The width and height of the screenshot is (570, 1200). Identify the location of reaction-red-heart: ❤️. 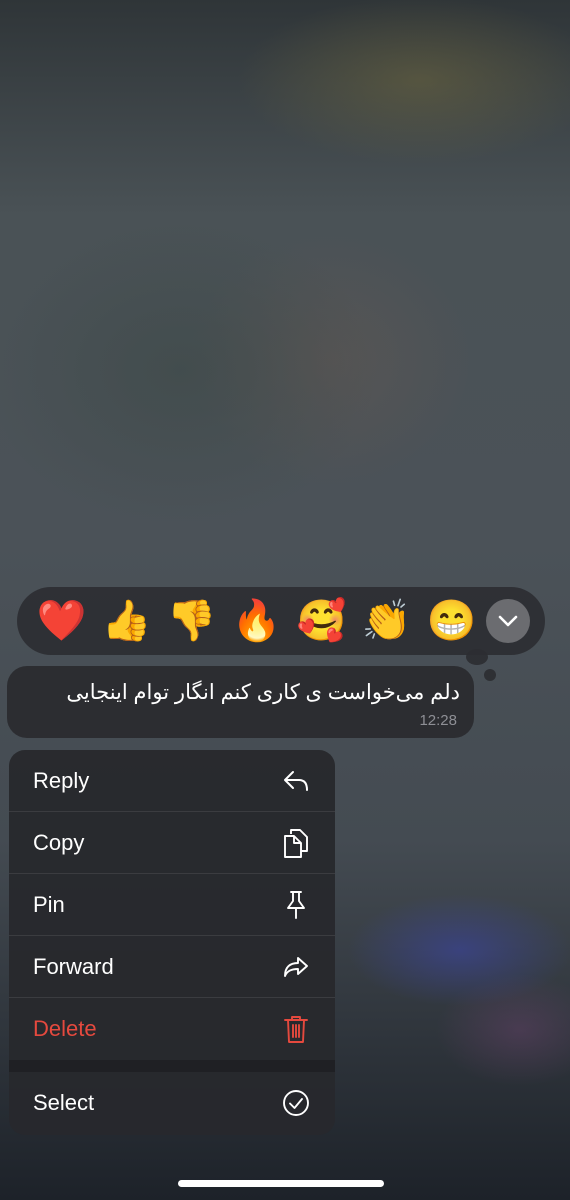
(61, 621).